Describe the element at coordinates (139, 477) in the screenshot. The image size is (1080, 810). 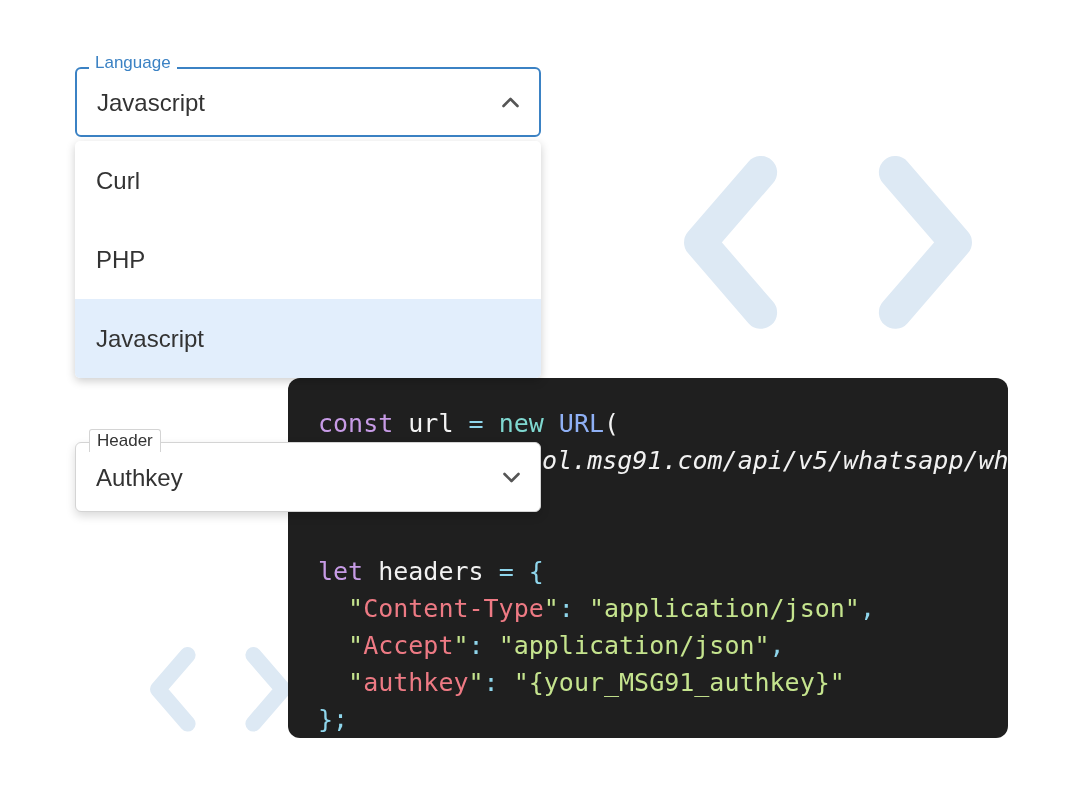
I see `selected-value: Authkey` at that location.